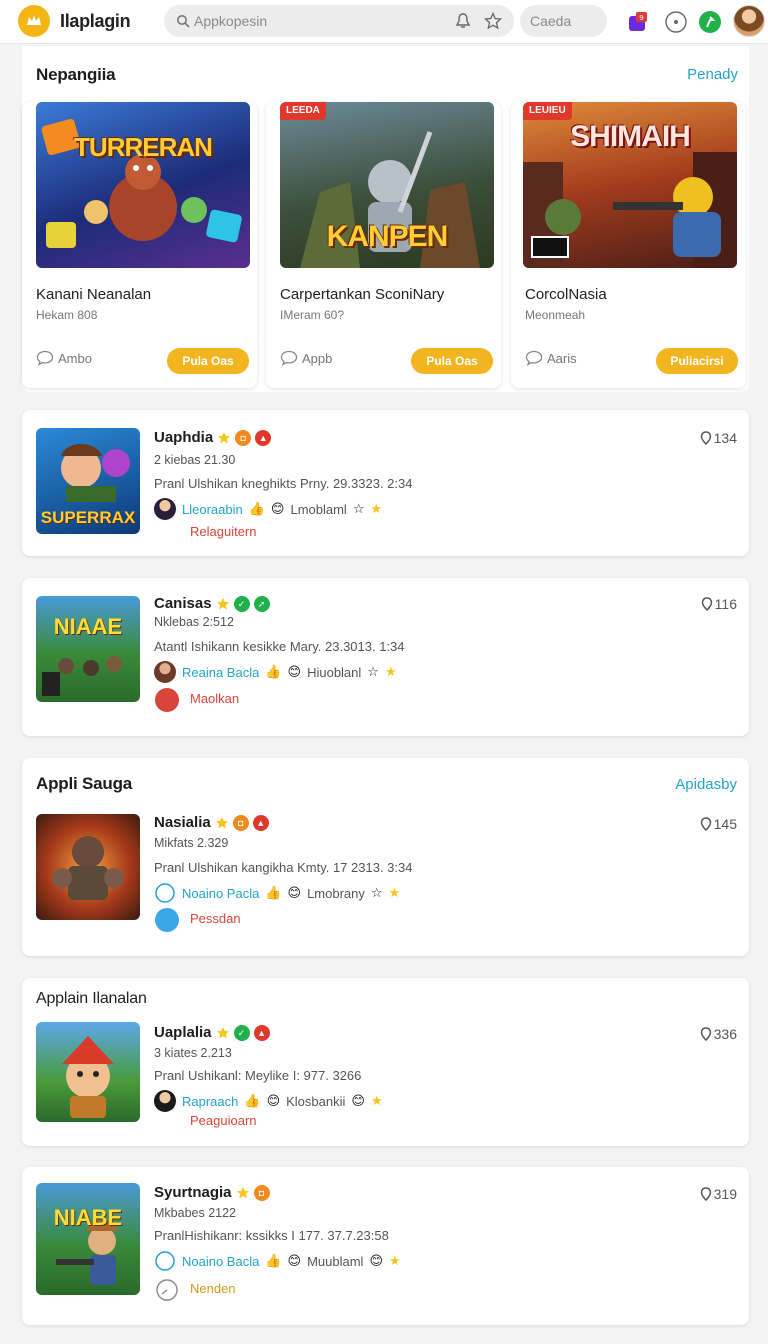 This screenshot has height=1344, width=768. What do you see at coordinates (194, 622) in the screenshot?
I see `game-stats: Nklebas 2:512` at bounding box center [194, 622].